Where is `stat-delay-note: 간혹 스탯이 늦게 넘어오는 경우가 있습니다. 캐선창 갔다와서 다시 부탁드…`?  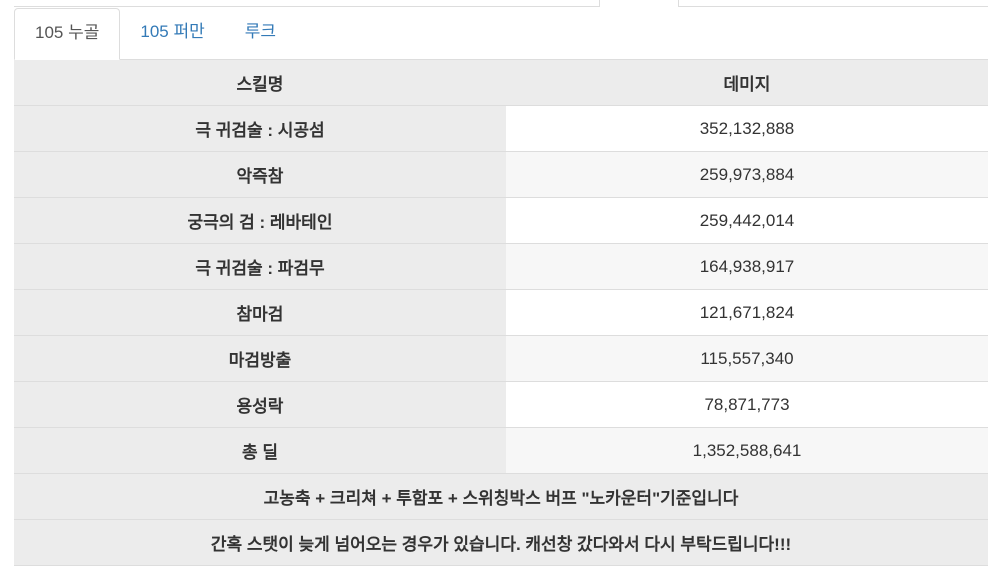 stat-delay-note: 간혹 스탯이 늦게 넘어오는 경우가 있습니다. 캐선창 갔다와서 다시 부탁드… is located at coordinates (501, 542).